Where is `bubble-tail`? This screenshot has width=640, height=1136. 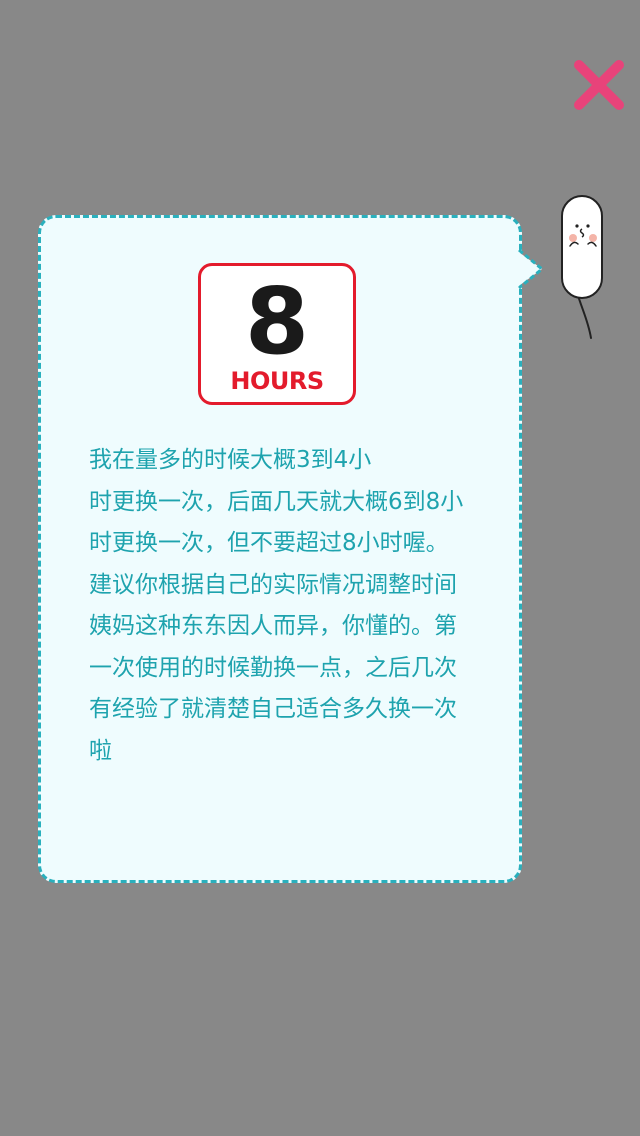 bubble-tail is located at coordinates (530, 269).